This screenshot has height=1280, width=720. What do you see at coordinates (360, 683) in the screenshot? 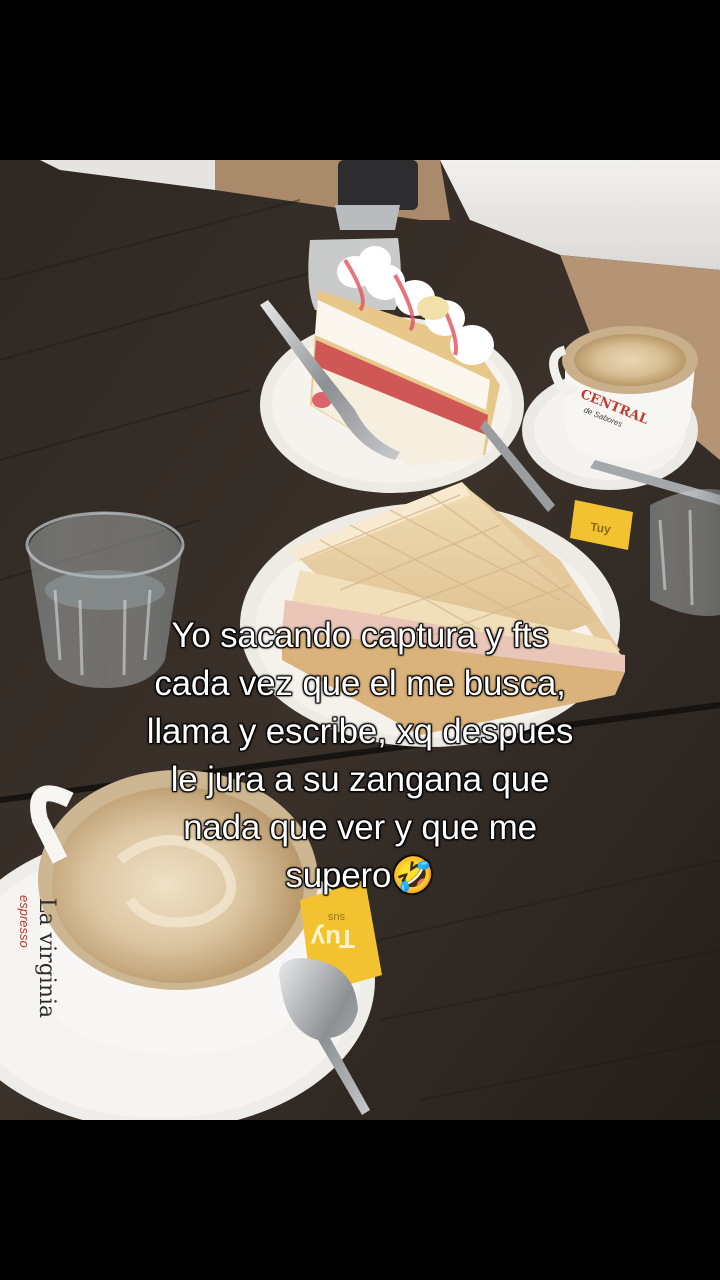
I see `caption-line: cada vez que el me busca,` at bounding box center [360, 683].